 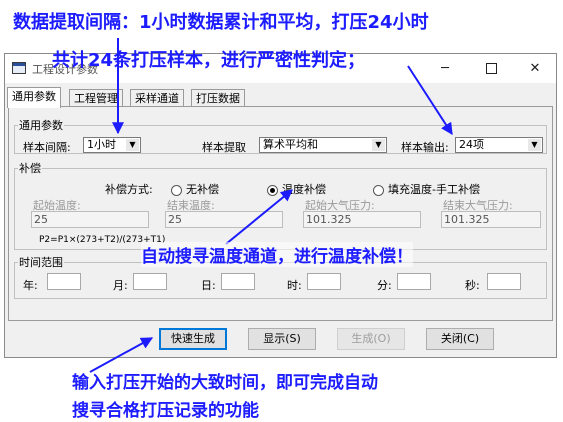 I want to click on annotation-line-1: 数据提取间隔：1小时数据累计和平均，打压24小时, so click(x=221, y=22).